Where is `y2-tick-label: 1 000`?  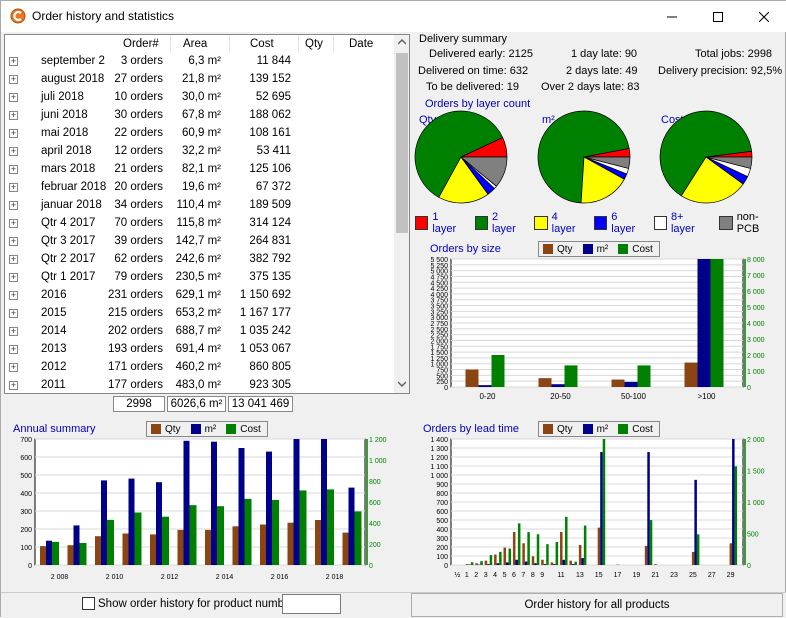 y2-tick-label: 1 000 is located at coordinates (756, 372).